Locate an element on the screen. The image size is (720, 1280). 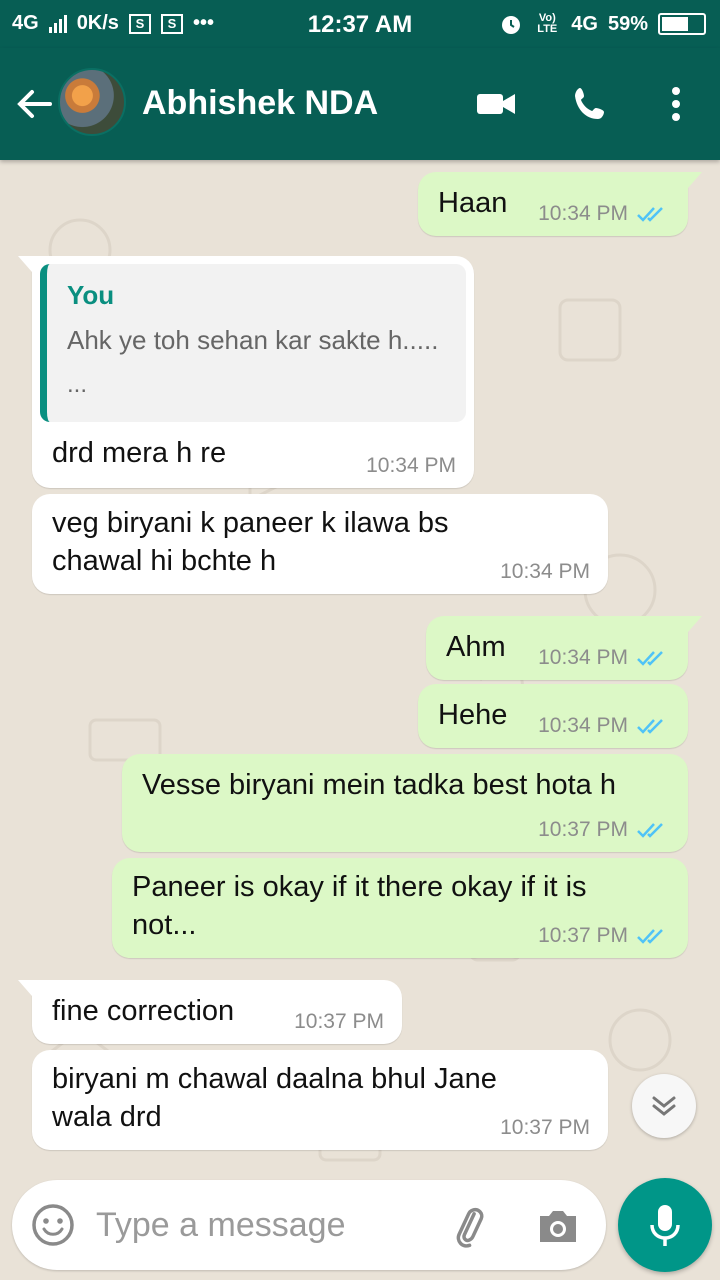
mic-icon is located at coordinates (665, 1225).